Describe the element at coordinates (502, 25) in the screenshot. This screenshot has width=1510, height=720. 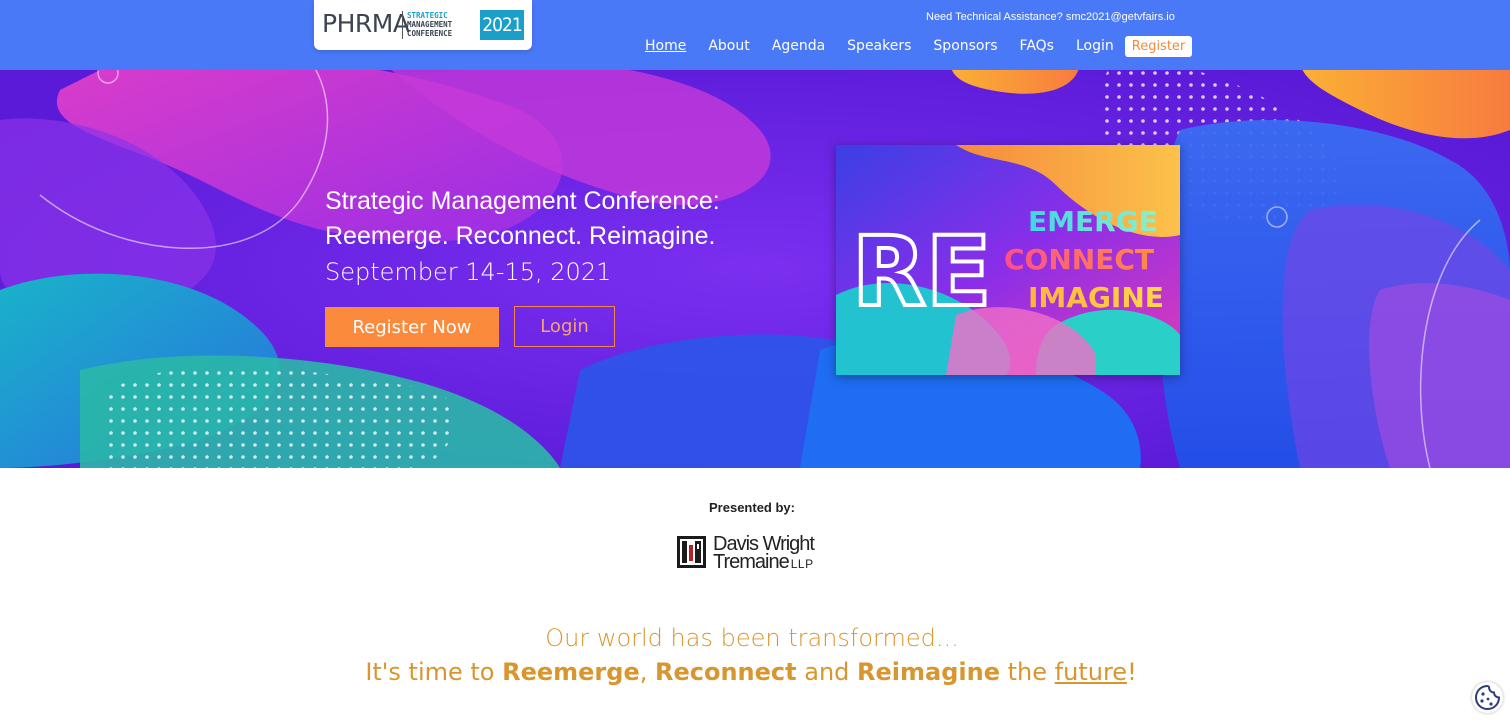
I see `logo-year: 2021` at that location.